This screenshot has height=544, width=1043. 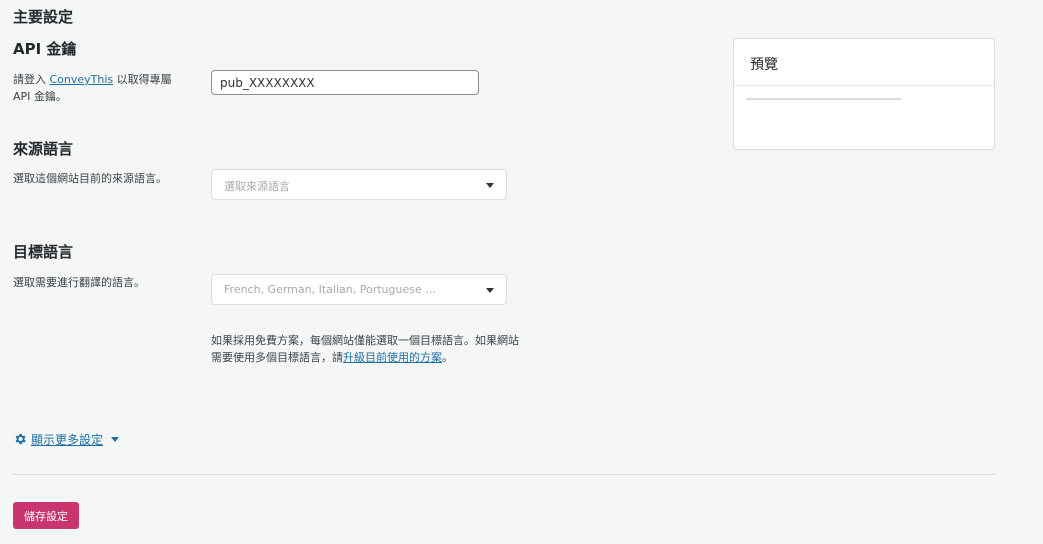 What do you see at coordinates (20, 439) in the screenshot?
I see `gear-icon` at bounding box center [20, 439].